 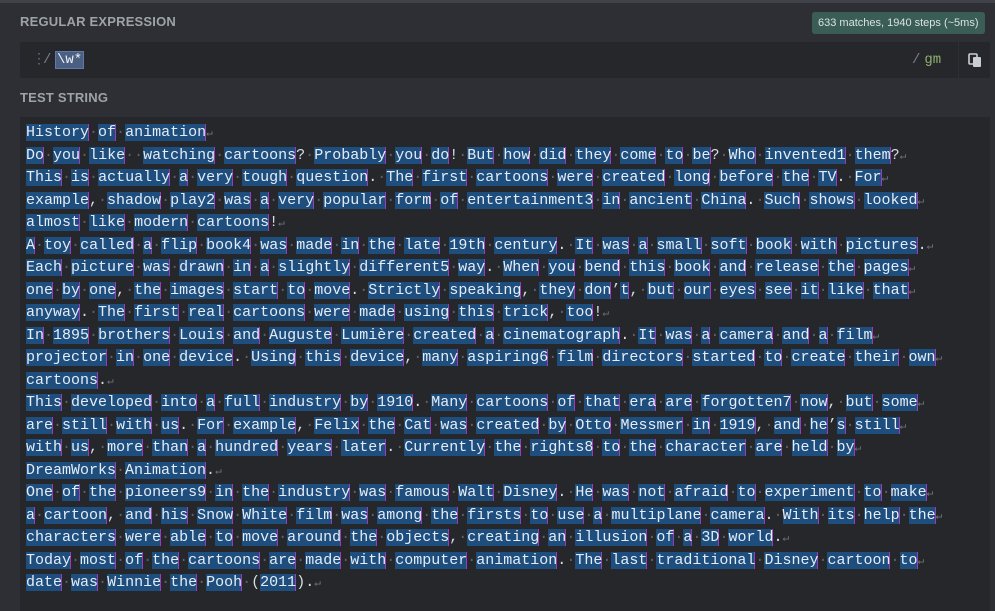 I want to click on regex-match-highlight: multiplane, so click(x=656, y=515).